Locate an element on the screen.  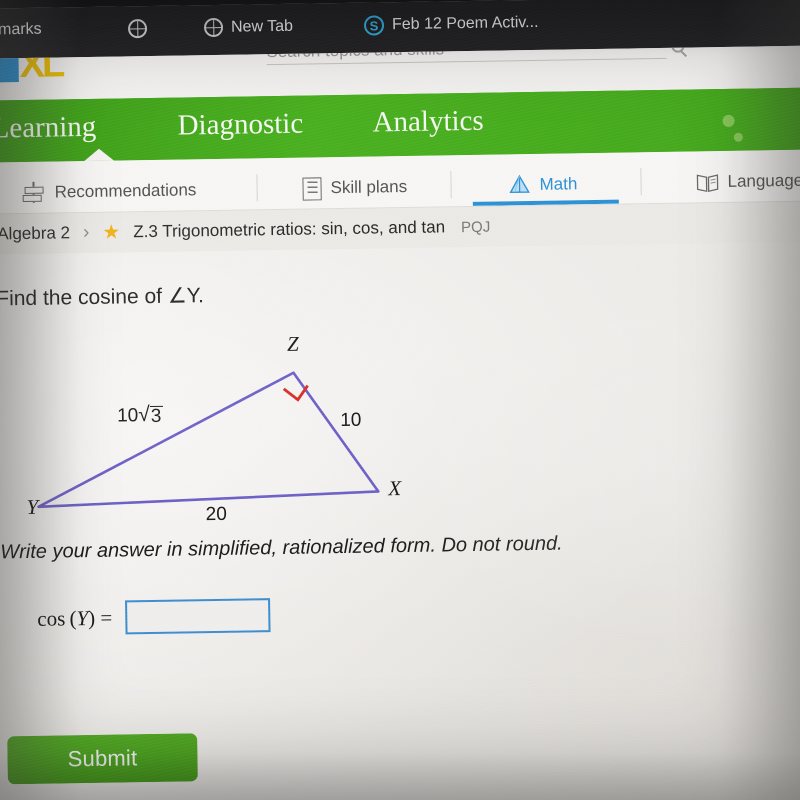
nav-item-learning: Learning is located at coordinates (48, 128).